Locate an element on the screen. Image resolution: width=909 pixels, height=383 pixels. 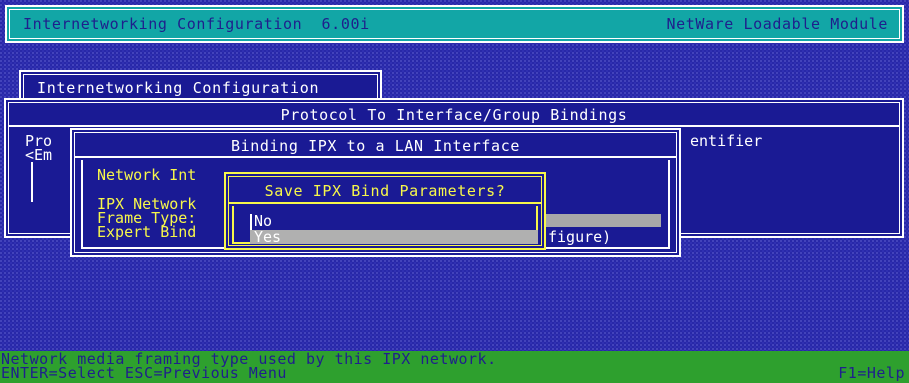
expert-bind-label: Expert Bind is located at coordinates (147, 232).